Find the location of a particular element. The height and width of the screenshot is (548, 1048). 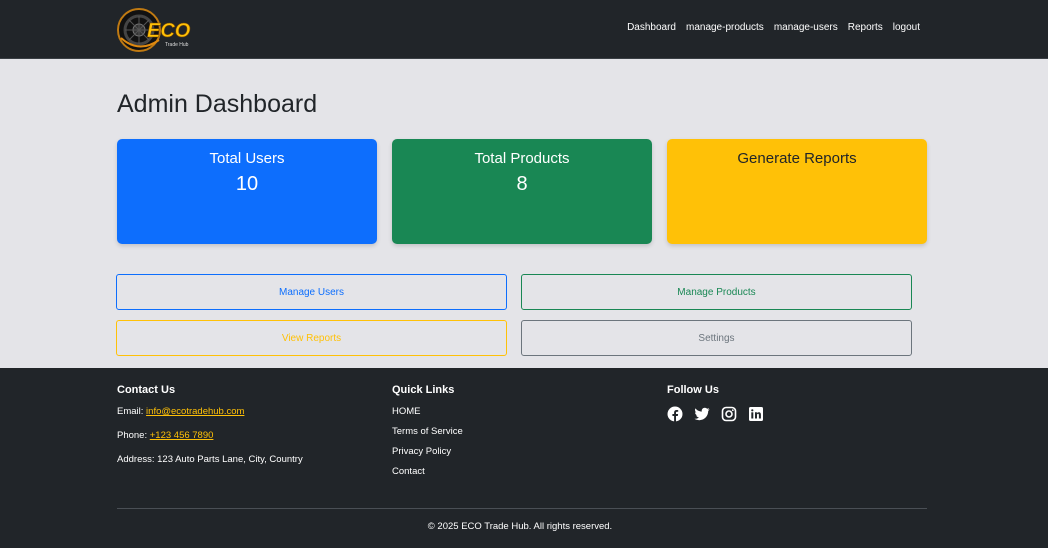

logo-text: ECO is located at coordinates (169, 31).